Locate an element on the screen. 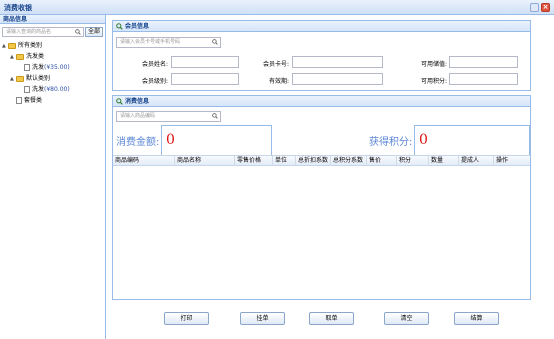 This screenshot has width=554, height=339. tree-node-category: ▲ 洗发类 is located at coordinates (54, 56).